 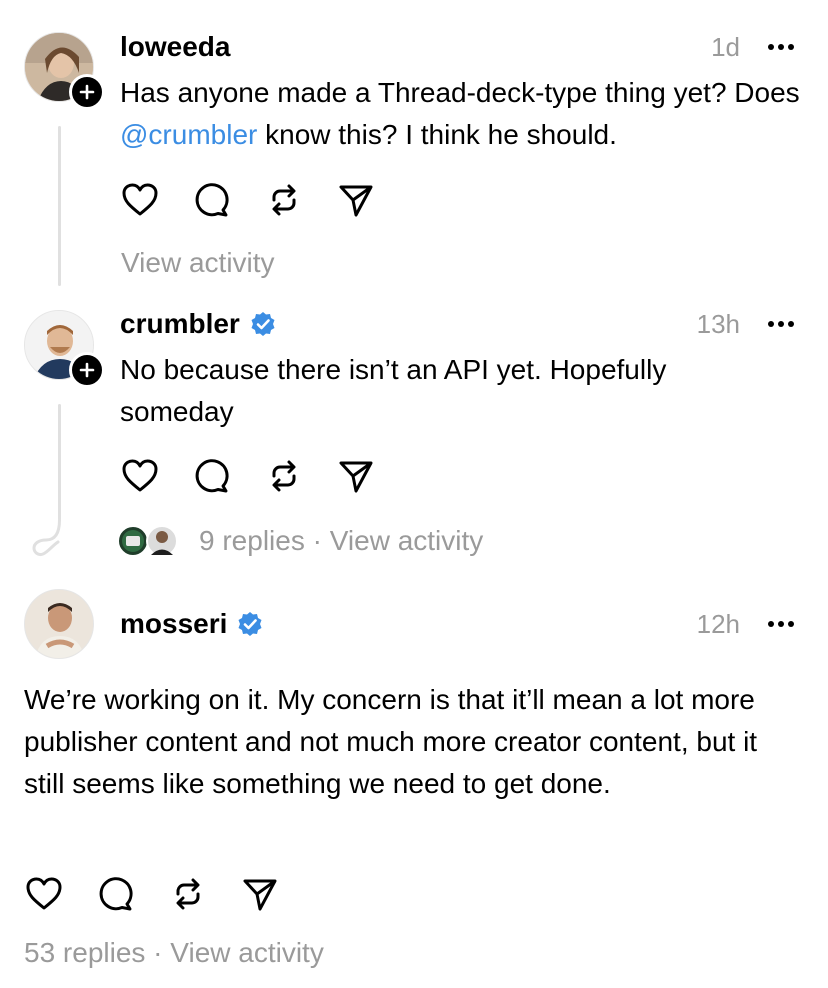 I want to click on username: crumbler, so click(x=198, y=324).